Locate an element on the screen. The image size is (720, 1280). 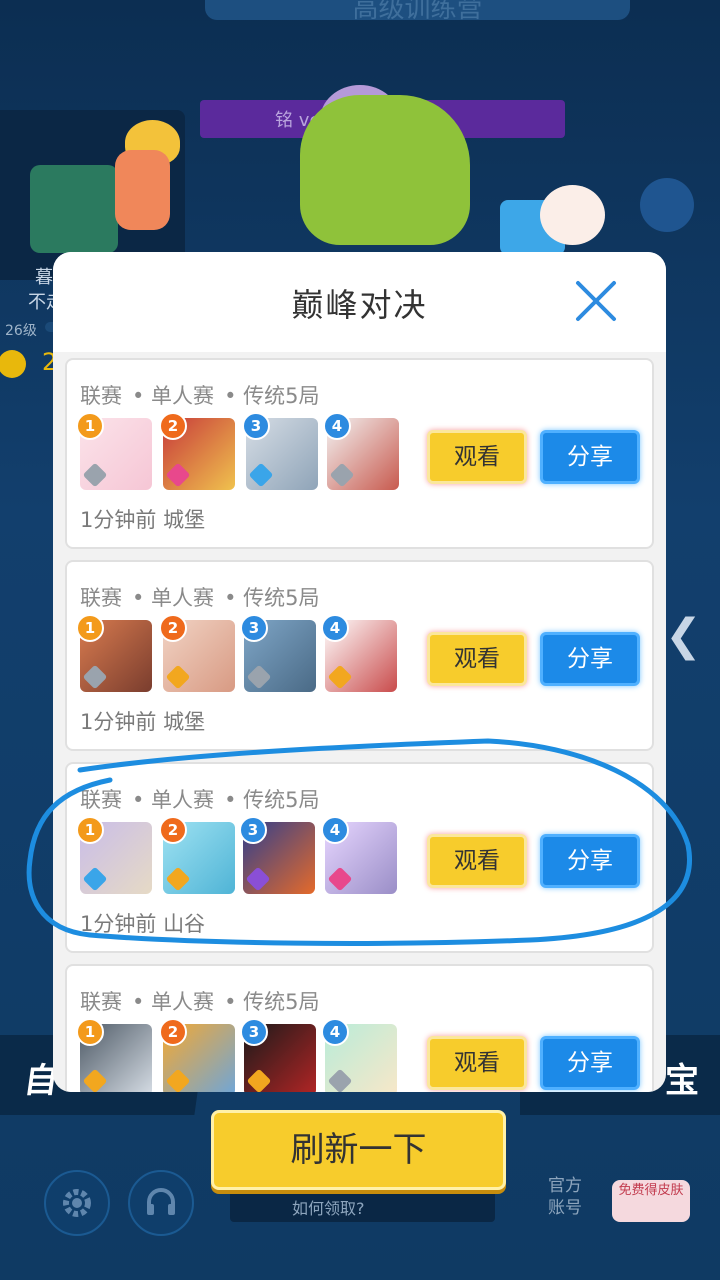
customer-service-button is located at coordinates (161, 1203).